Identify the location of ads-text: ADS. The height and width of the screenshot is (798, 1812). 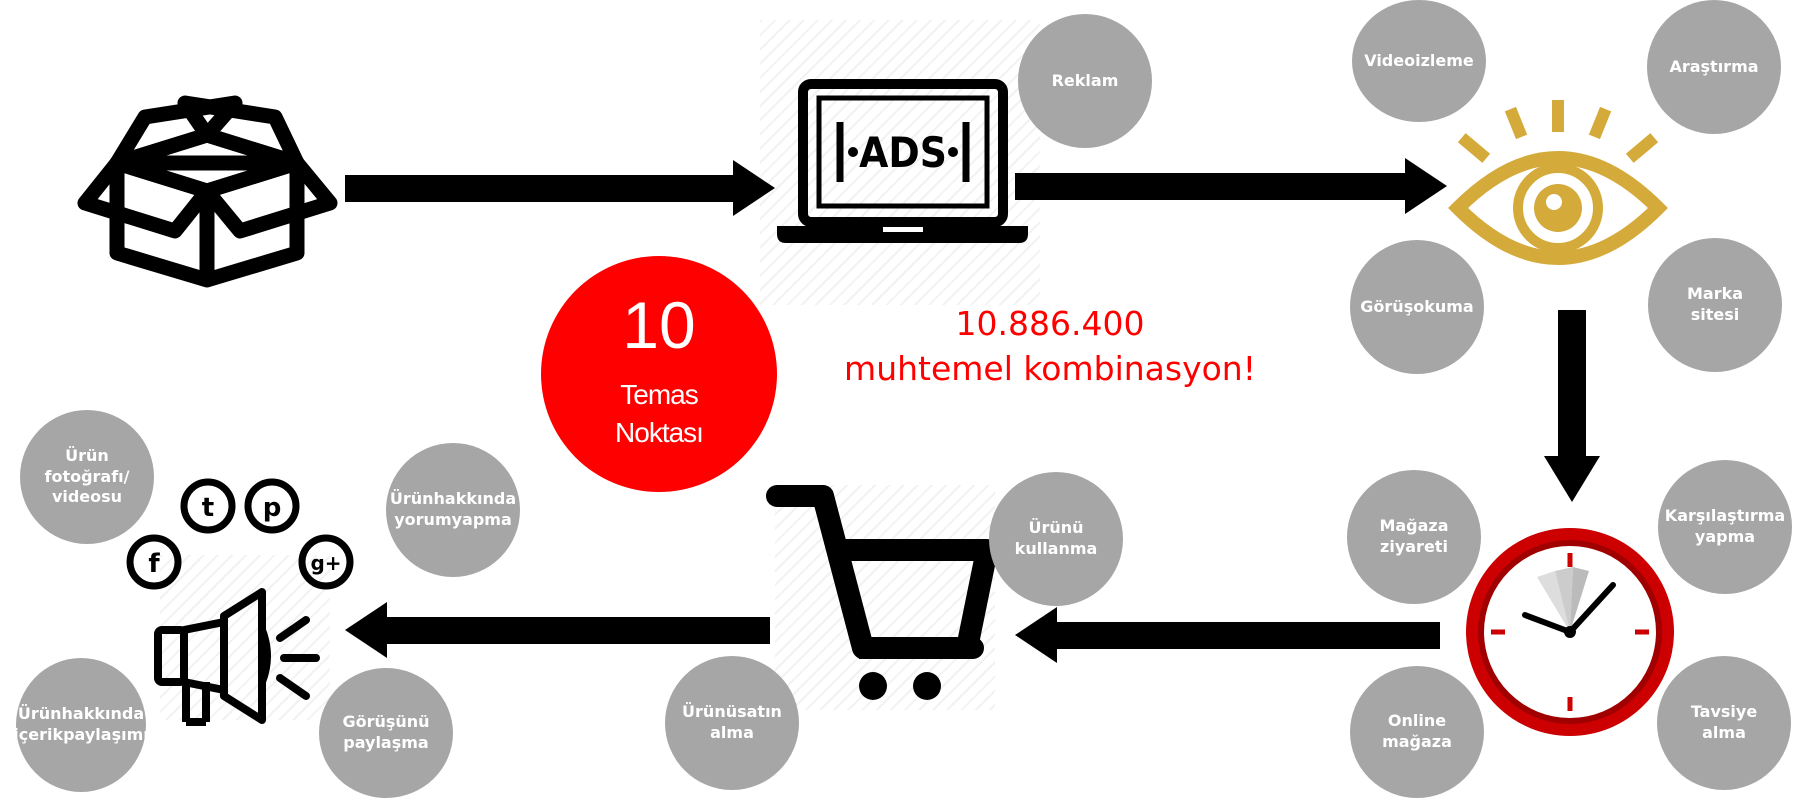
(903, 152).